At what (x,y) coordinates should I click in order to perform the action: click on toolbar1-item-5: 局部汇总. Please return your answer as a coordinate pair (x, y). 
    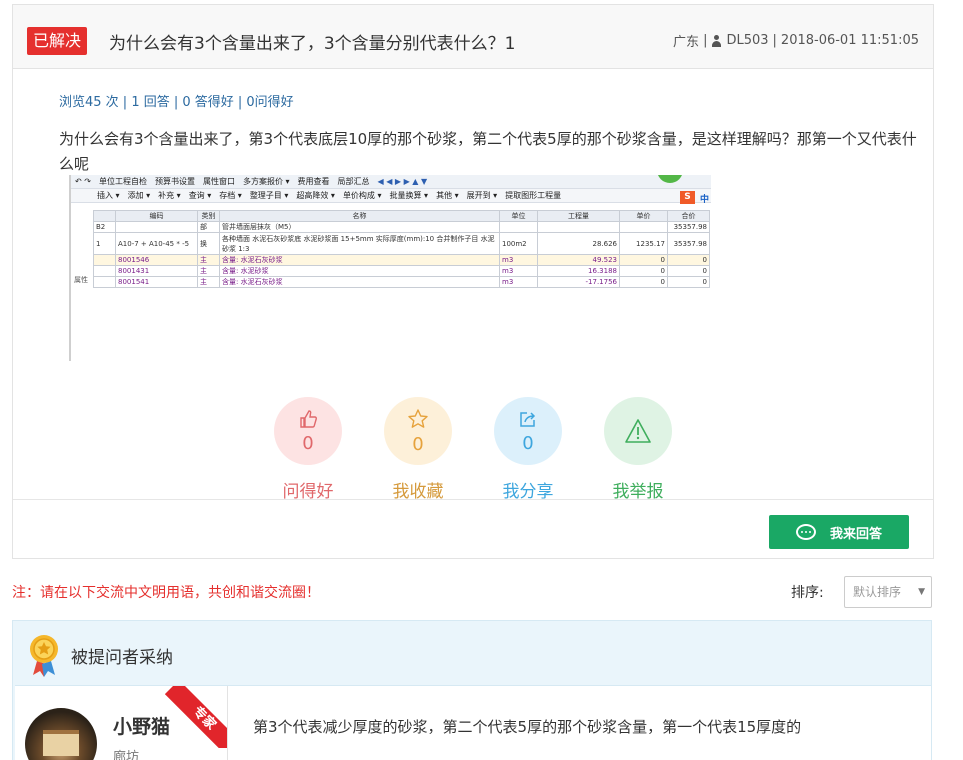
    Looking at the image, I should click on (353, 181).